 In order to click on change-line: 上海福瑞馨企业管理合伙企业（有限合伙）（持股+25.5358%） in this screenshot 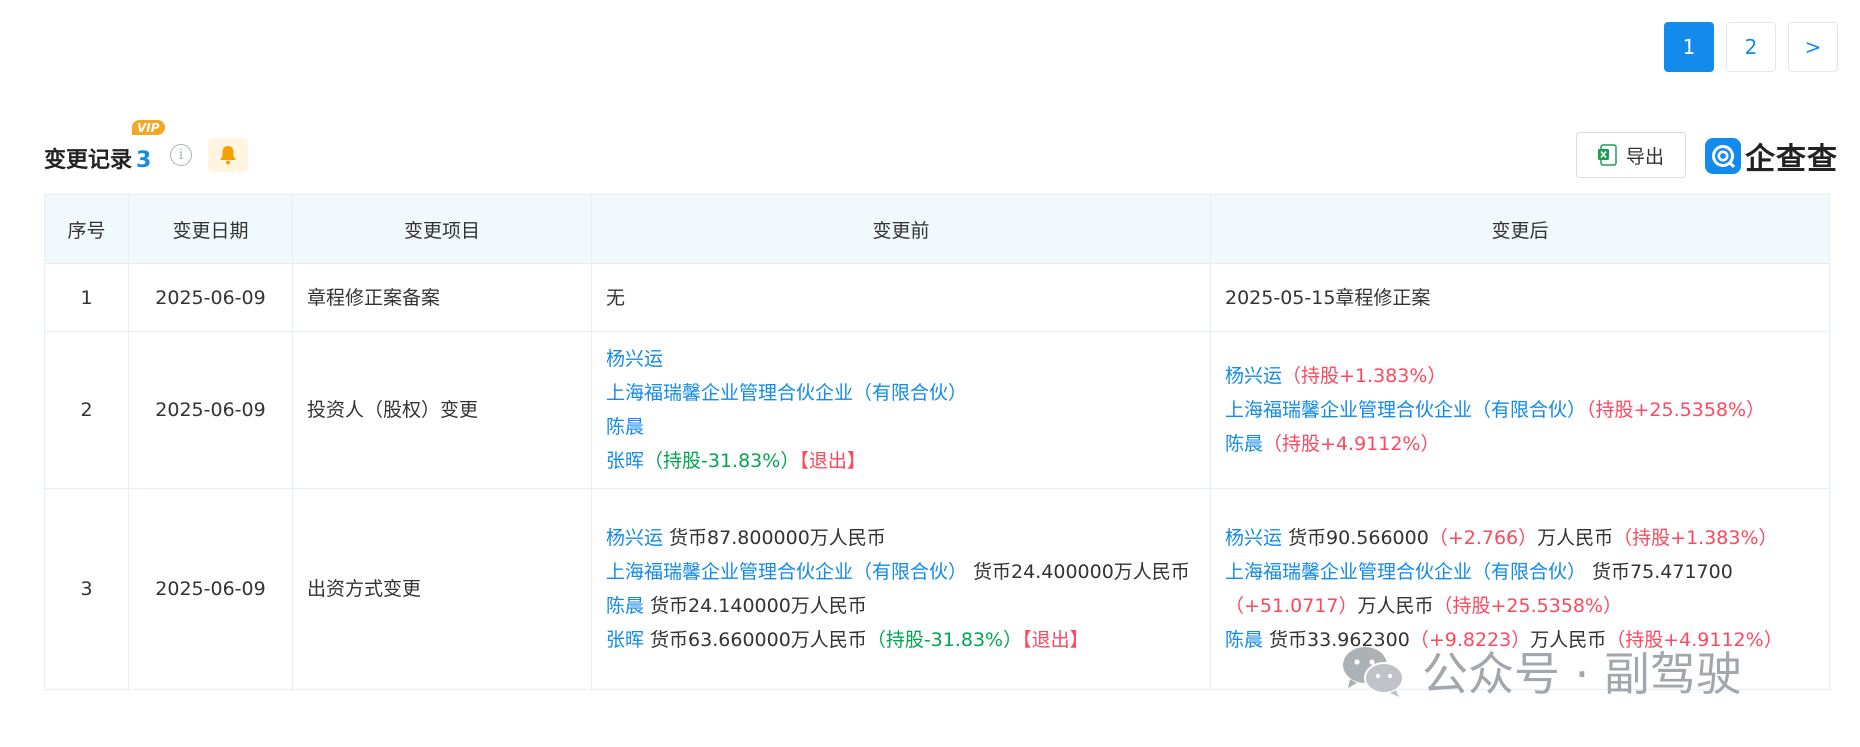, I will do `click(1520, 410)`.